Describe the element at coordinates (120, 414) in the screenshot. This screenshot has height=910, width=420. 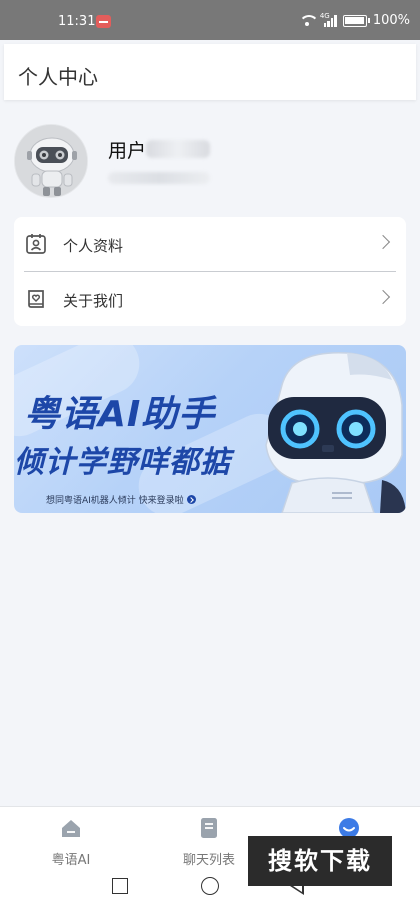
I see `banner-title: 粤语AI助手` at that location.